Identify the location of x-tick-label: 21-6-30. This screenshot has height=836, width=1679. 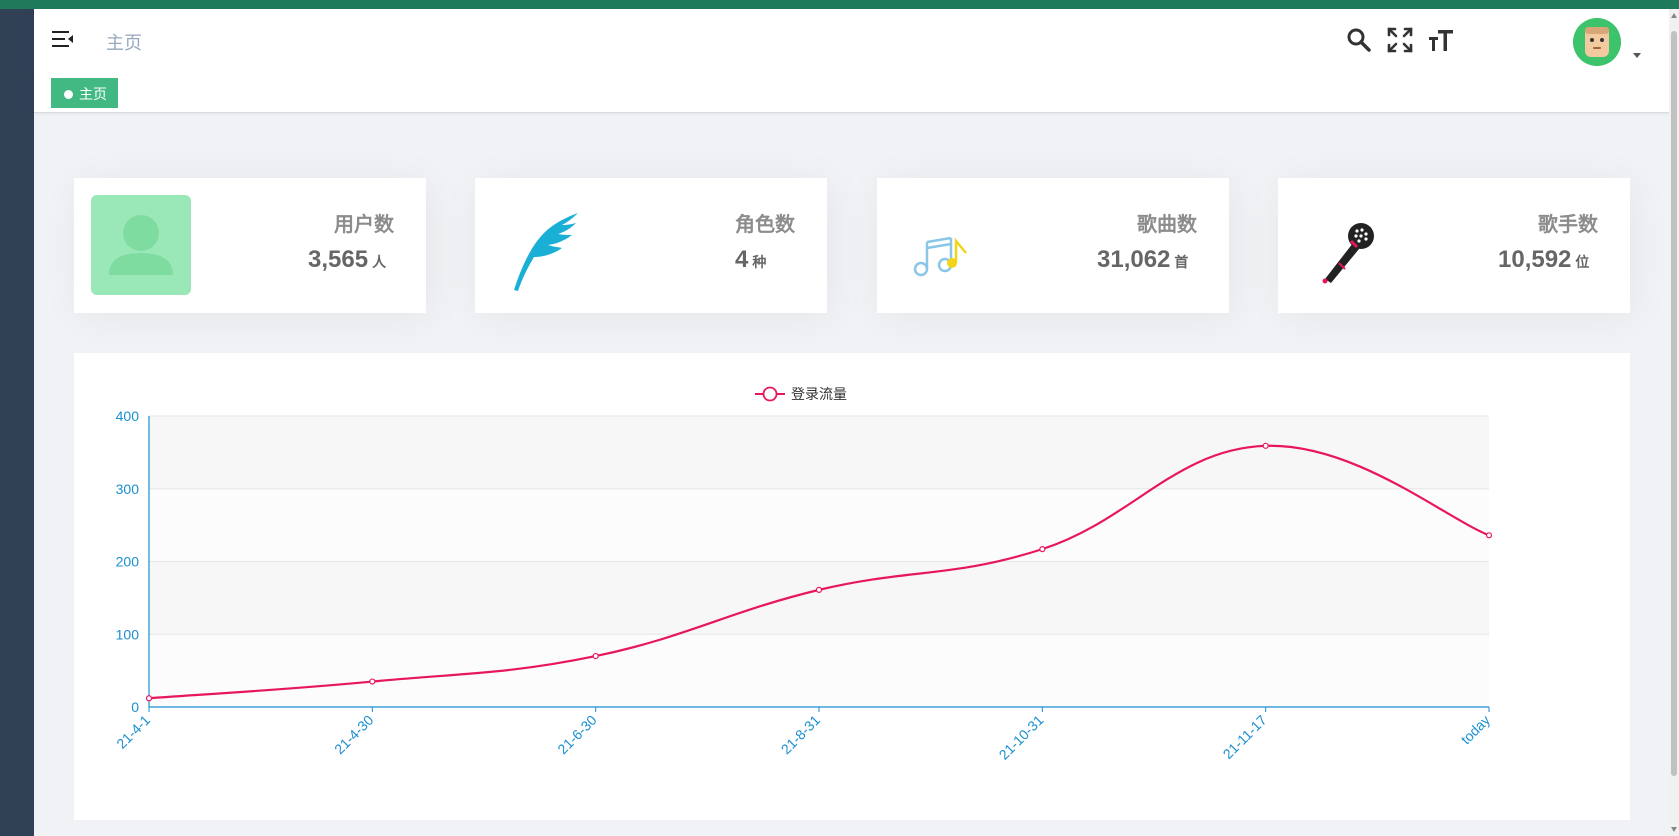
(577, 735).